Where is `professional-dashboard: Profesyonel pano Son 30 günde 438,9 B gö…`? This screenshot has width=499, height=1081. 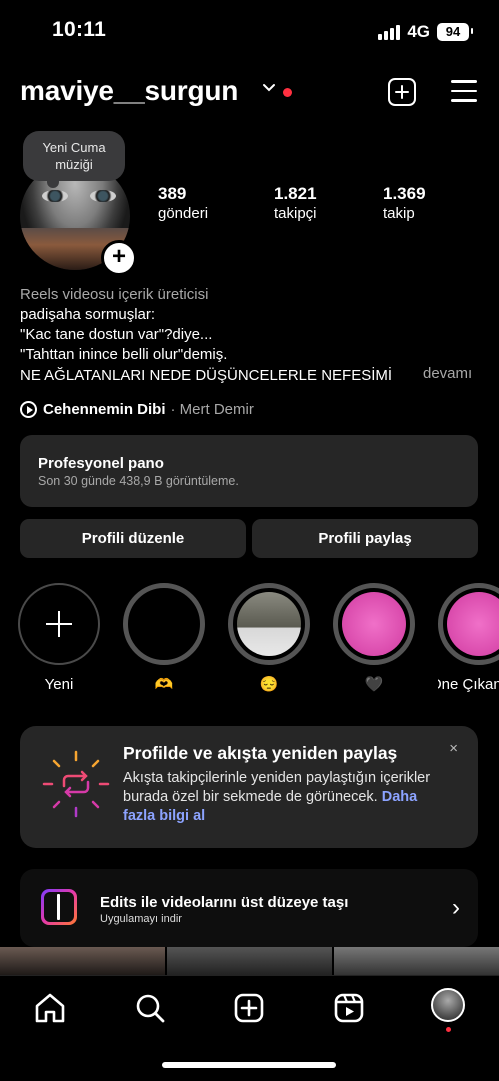 professional-dashboard: Profesyonel pano Son 30 günde 438,9 B gö… is located at coordinates (249, 471).